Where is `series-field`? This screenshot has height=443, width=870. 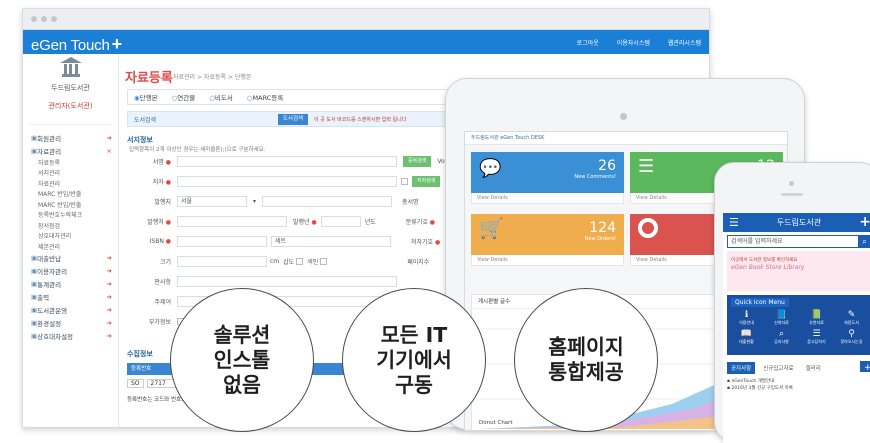 series-field is located at coordinates (327, 201).